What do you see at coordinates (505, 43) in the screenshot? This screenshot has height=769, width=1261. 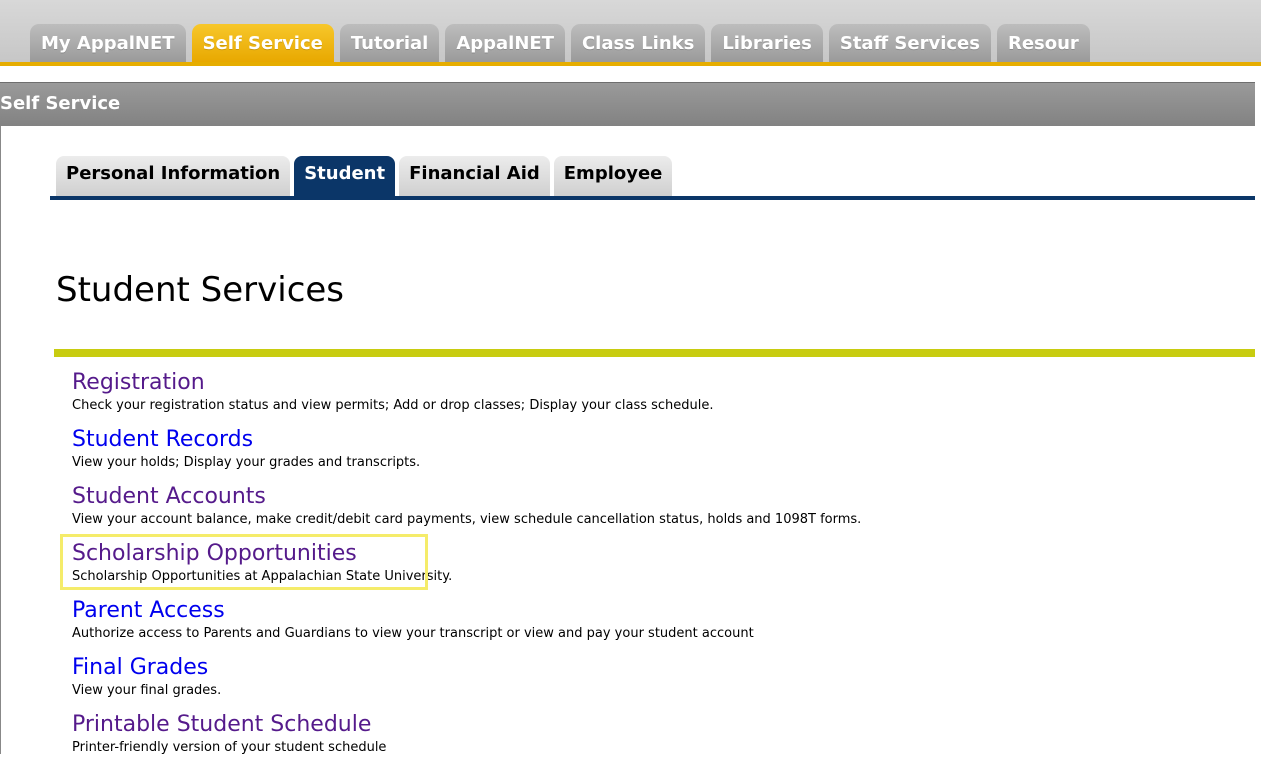 I see `top-tab-appalnet: AppalNET` at bounding box center [505, 43].